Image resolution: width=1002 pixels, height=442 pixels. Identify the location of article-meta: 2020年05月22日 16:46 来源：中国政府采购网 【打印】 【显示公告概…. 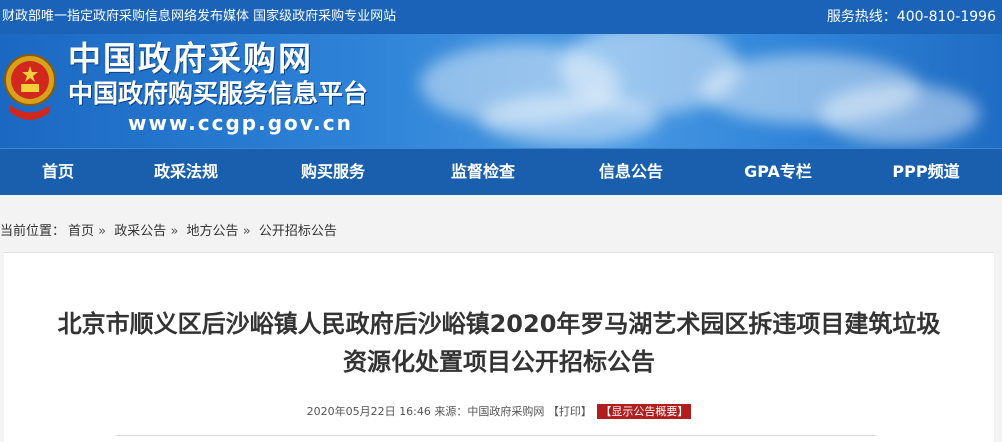
(499, 411).